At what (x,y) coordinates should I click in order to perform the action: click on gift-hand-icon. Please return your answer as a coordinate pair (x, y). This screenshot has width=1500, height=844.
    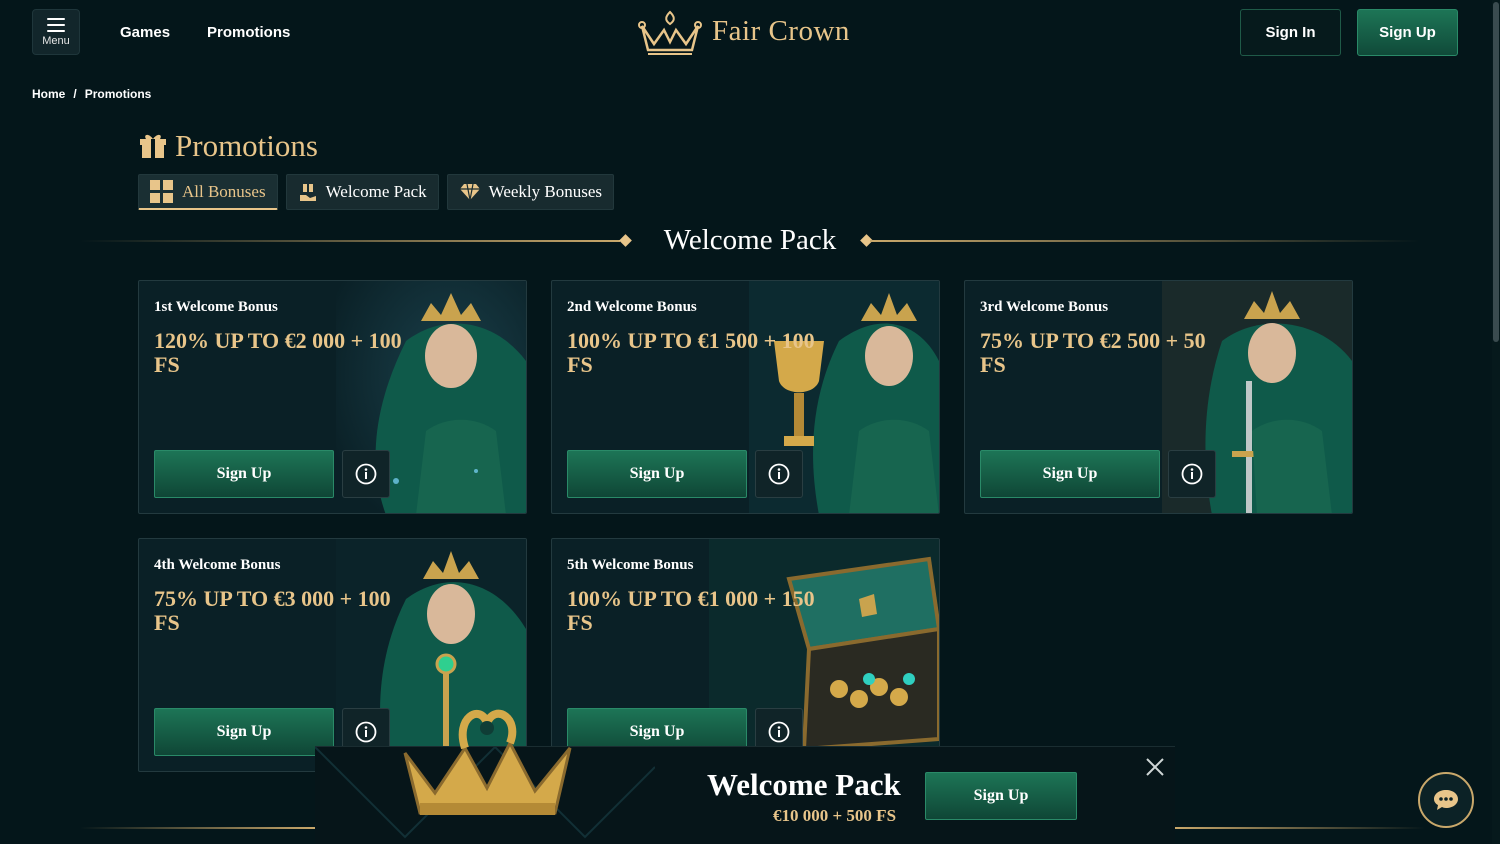
    Looking at the image, I should click on (307, 192).